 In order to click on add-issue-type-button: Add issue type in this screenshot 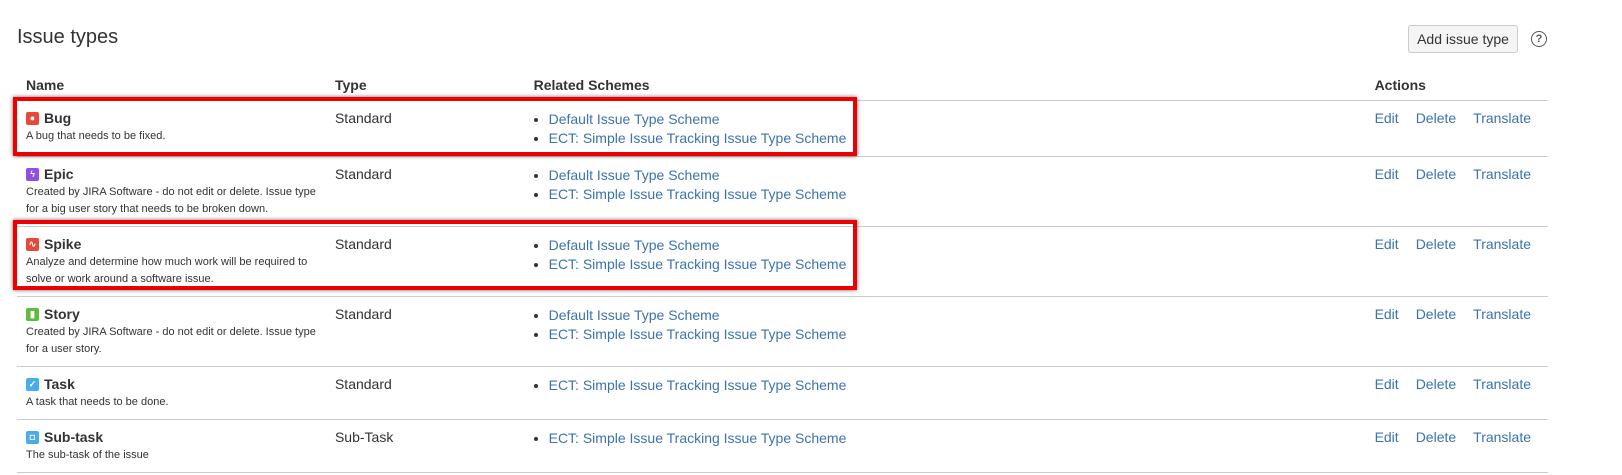, I will do `click(1463, 39)`.